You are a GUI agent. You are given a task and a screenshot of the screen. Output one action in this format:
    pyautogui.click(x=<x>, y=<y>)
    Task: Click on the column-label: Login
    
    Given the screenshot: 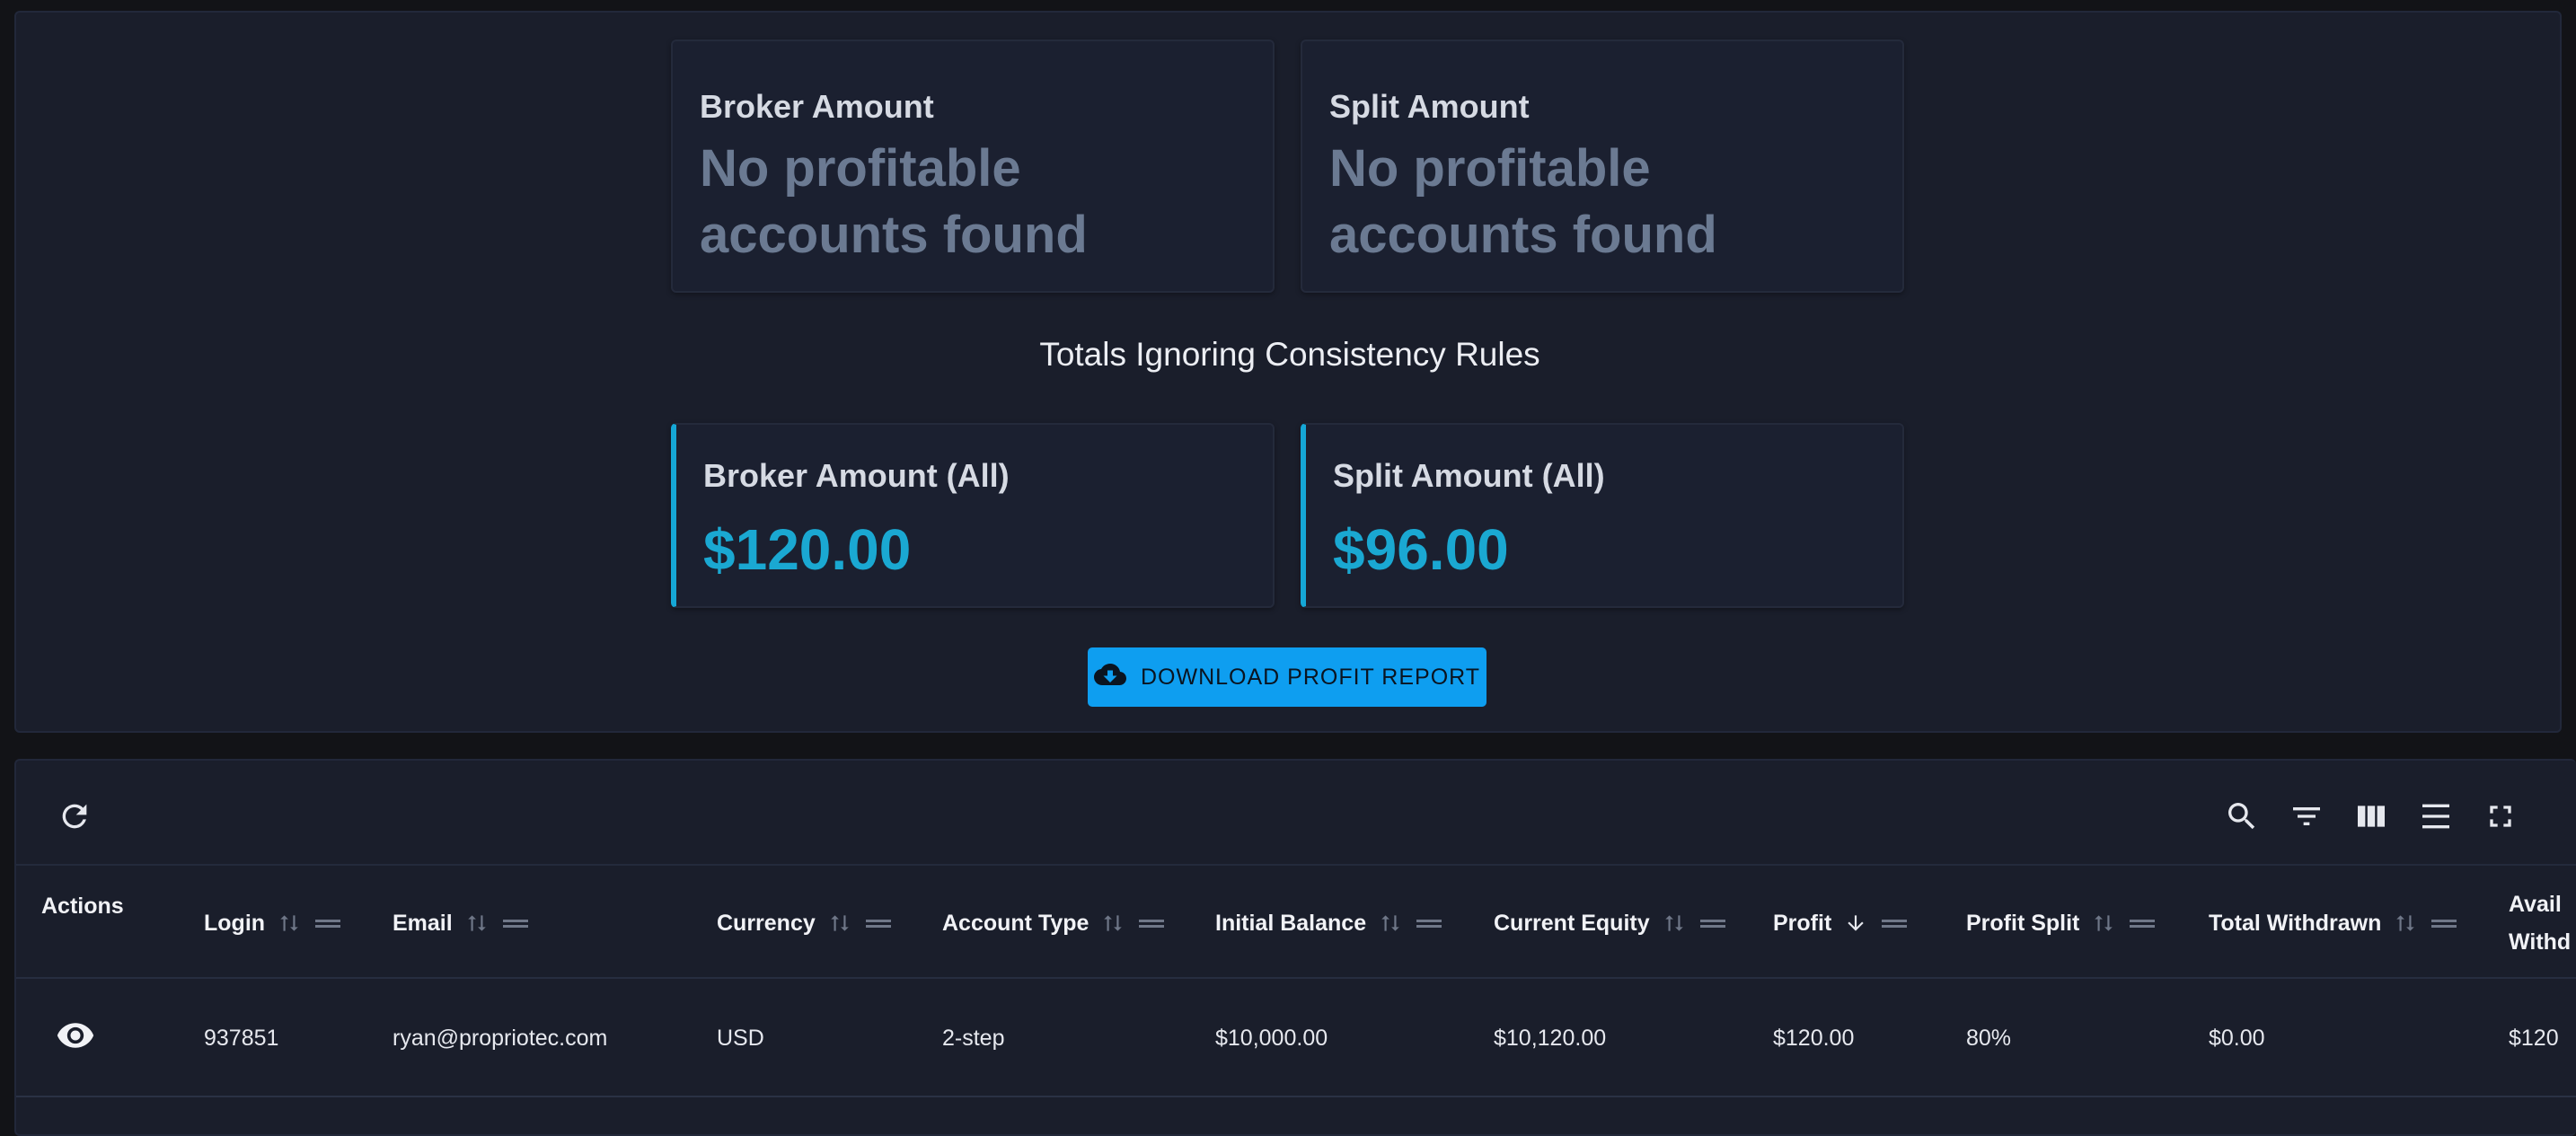 What is the action you would take?
    pyautogui.click(x=235, y=923)
    